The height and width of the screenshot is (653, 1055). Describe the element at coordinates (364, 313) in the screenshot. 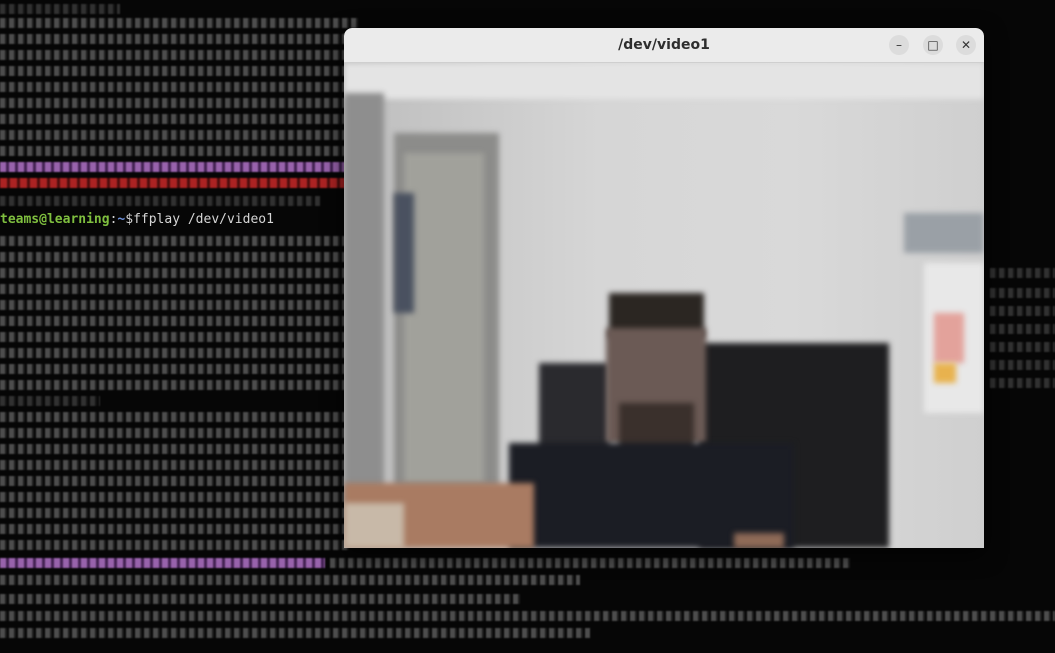

I see `video-left-shadow` at that location.